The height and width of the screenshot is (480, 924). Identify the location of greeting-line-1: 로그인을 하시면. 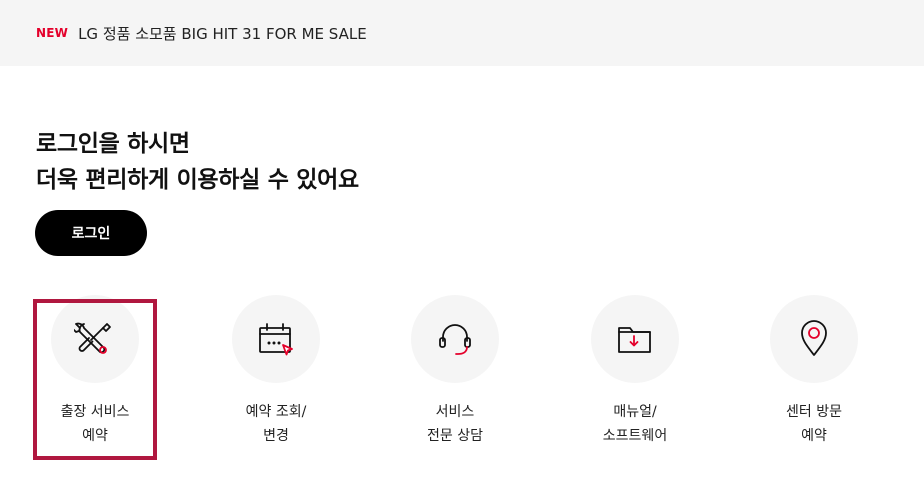
(113, 144).